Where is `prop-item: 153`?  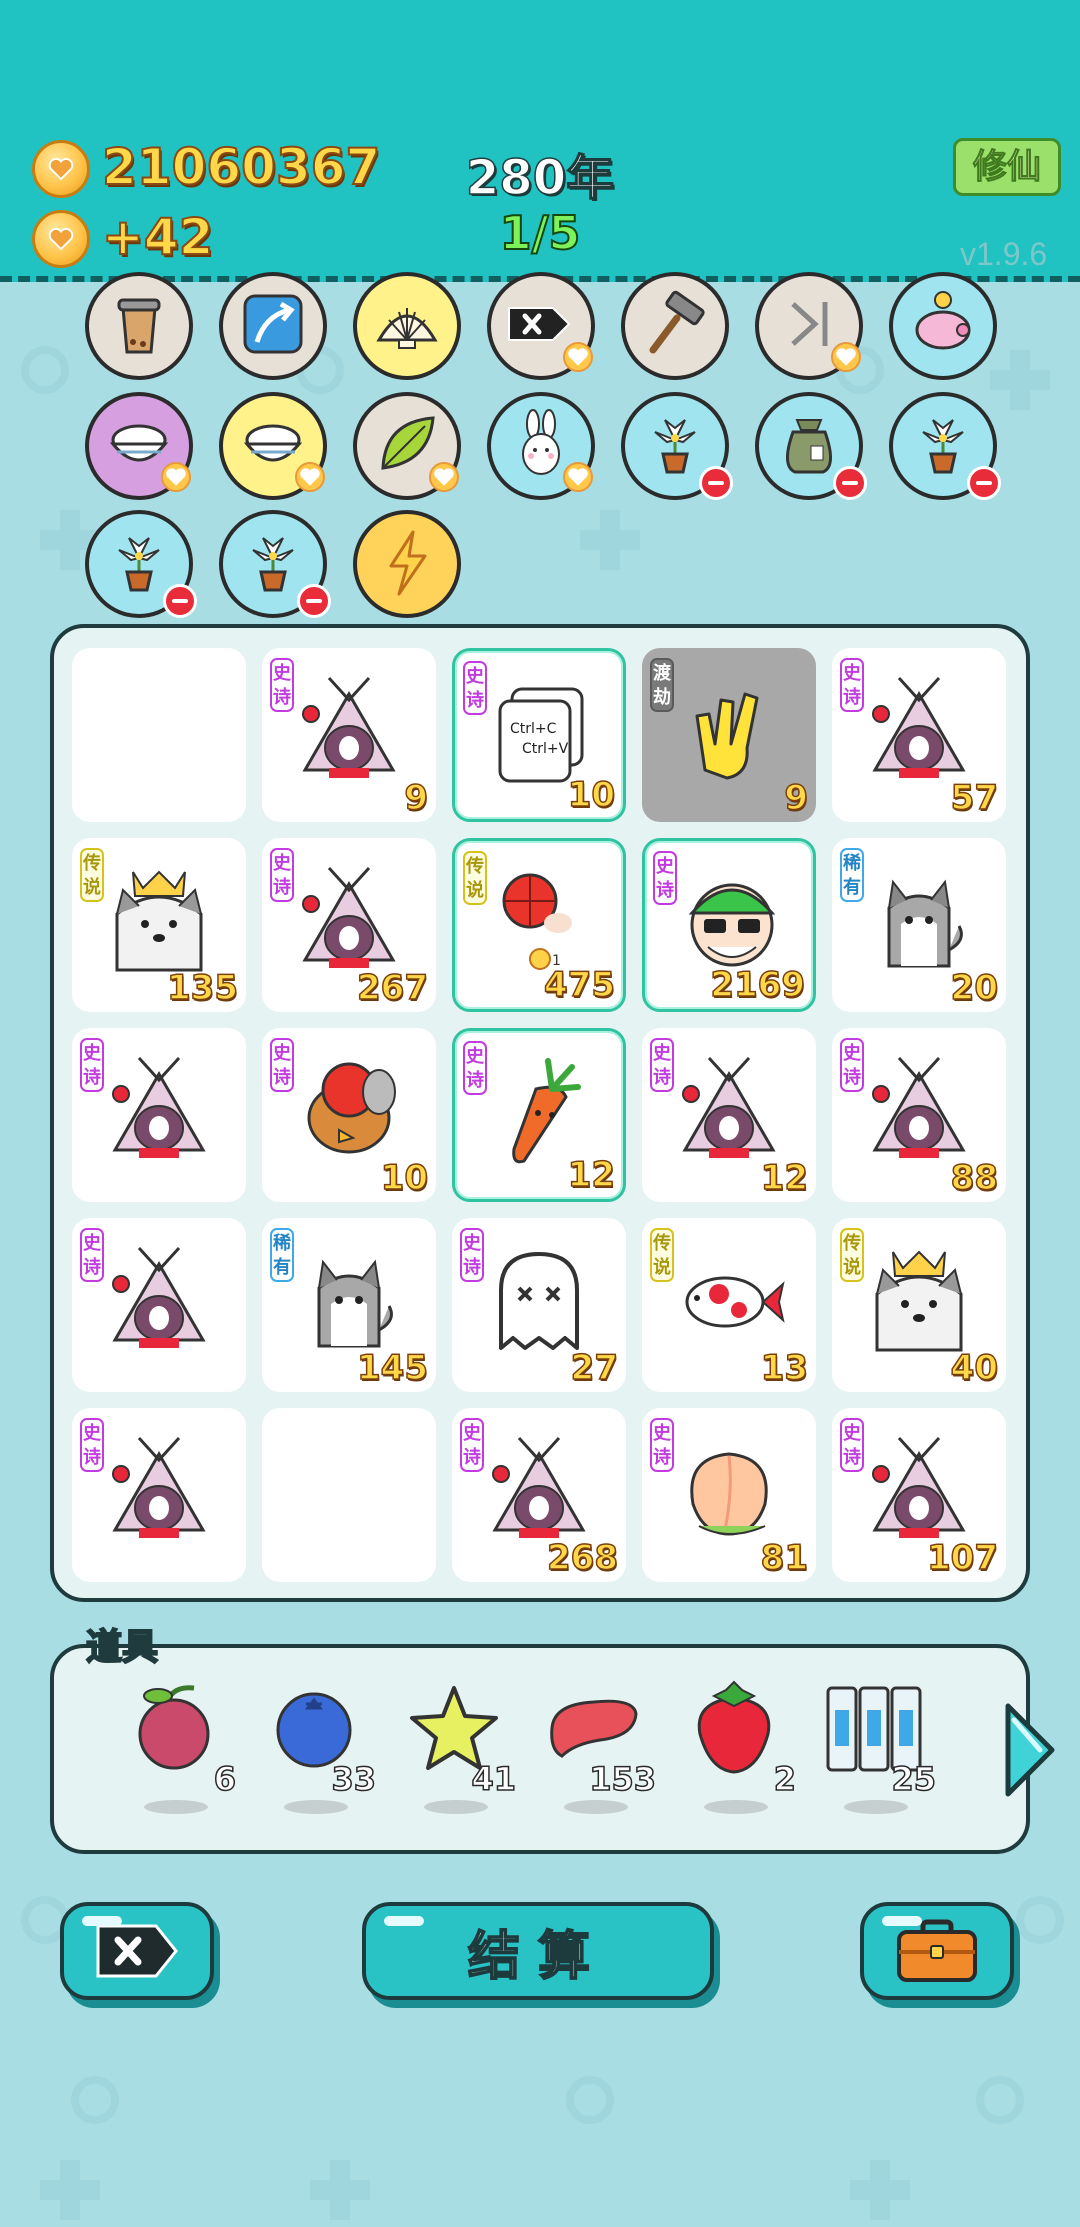 prop-item: 153 is located at coordinates (594, 1758).